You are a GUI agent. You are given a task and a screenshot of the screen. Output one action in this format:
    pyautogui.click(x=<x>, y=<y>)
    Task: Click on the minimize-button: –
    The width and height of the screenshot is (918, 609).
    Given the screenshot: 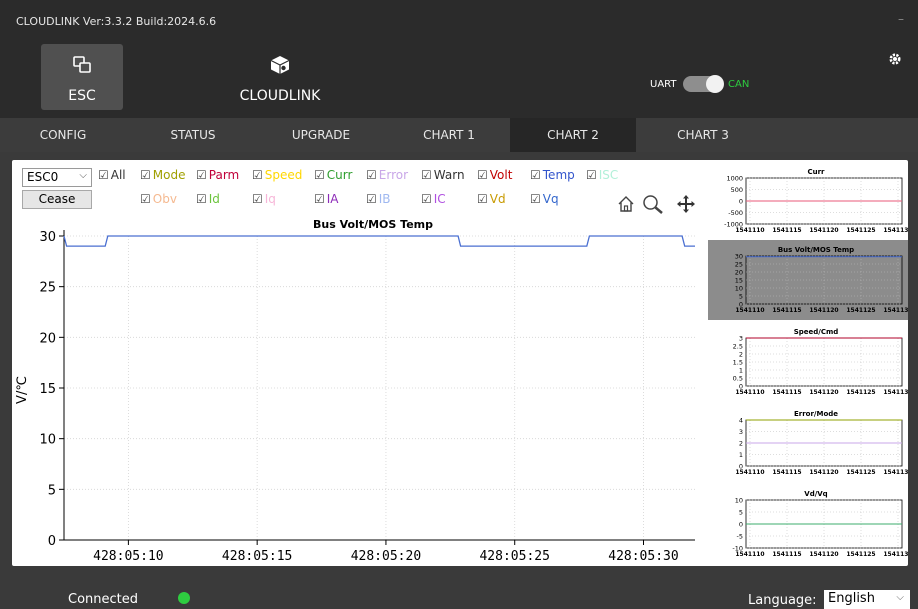 What is the action you would take?
    pyautogui.click(x=901, y=19)
    